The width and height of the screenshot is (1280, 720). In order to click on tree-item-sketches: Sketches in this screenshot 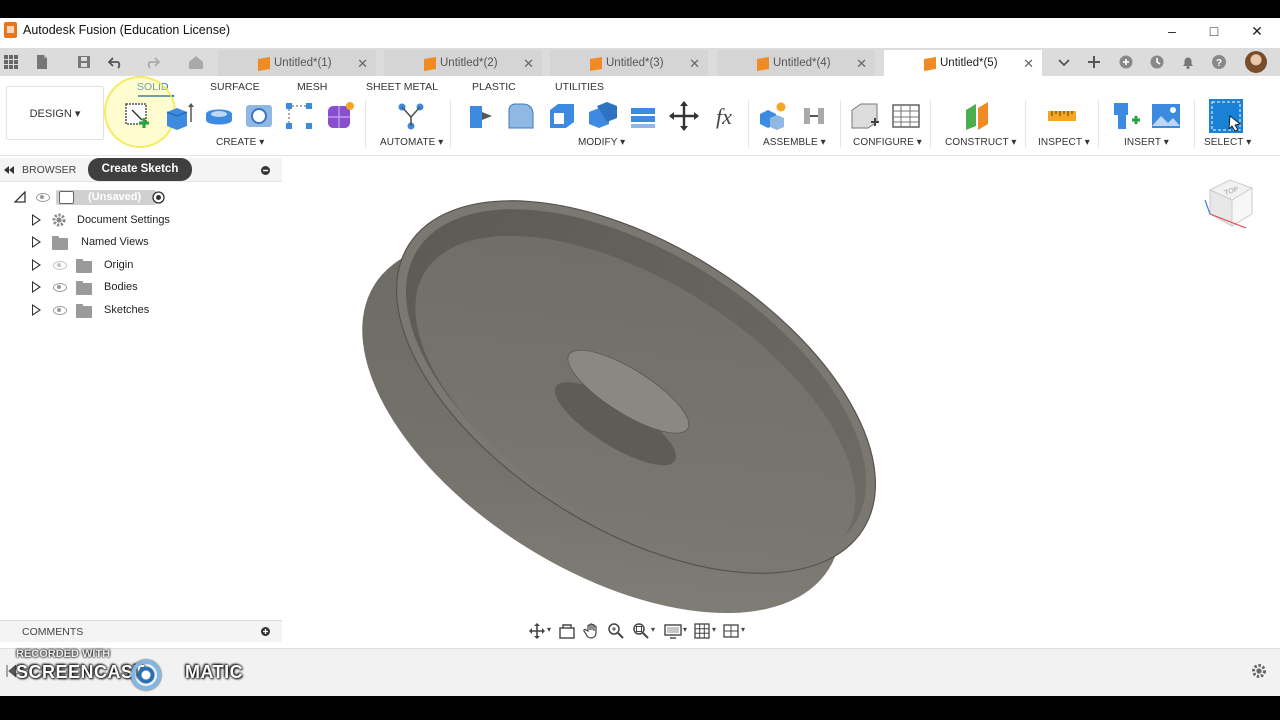, I will do `click(141, 310)`.